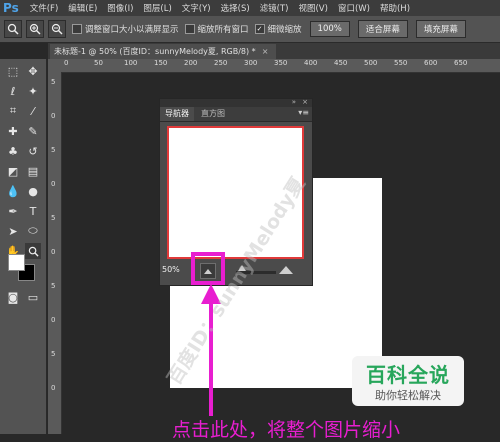 The width and height of the screenshot is (500, 442). Describe the element at coordinates (13, 151) in the screenshot. I see `clone-stamp-icon: ♣` at that location.